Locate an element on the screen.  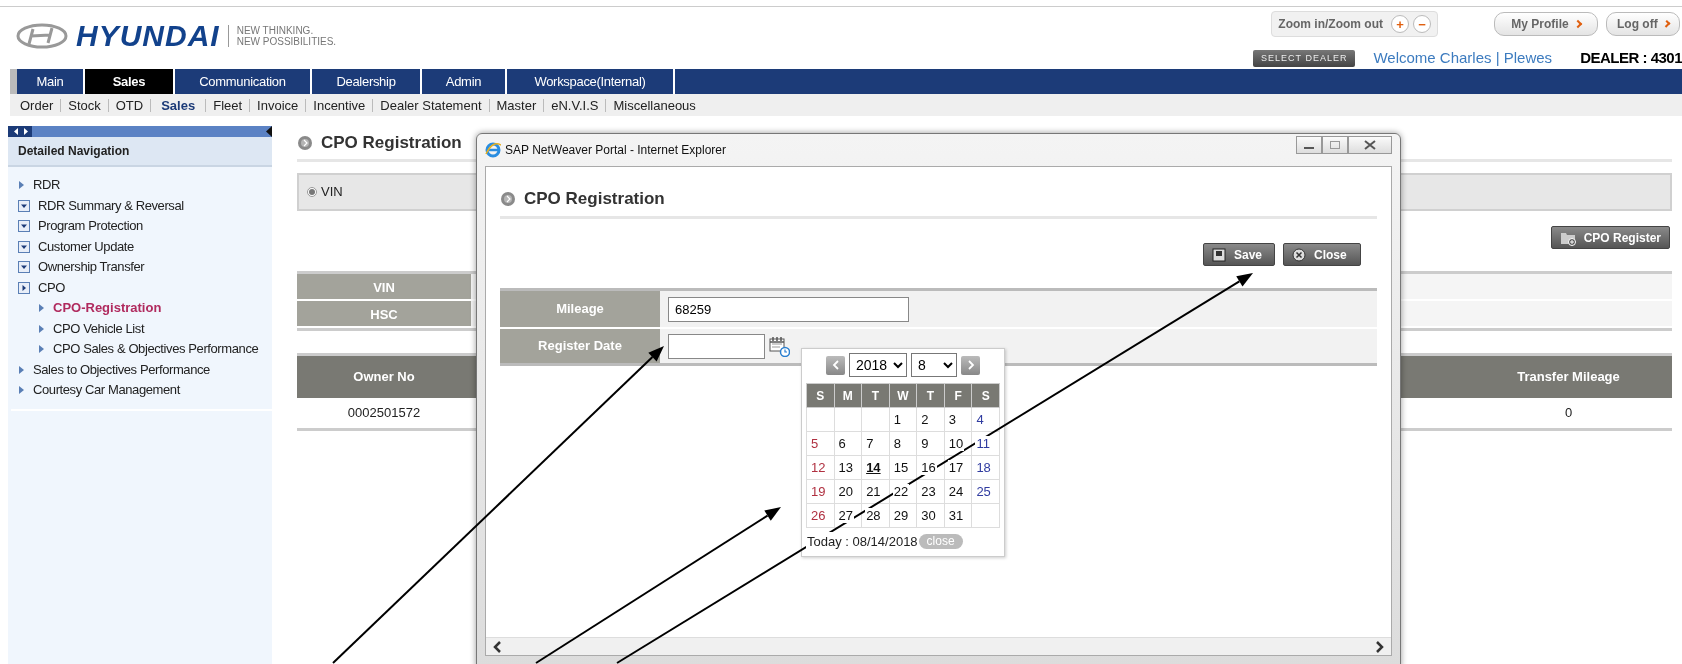
today-label: Today : 08/14/2018 is located at coordinates (862, 542).